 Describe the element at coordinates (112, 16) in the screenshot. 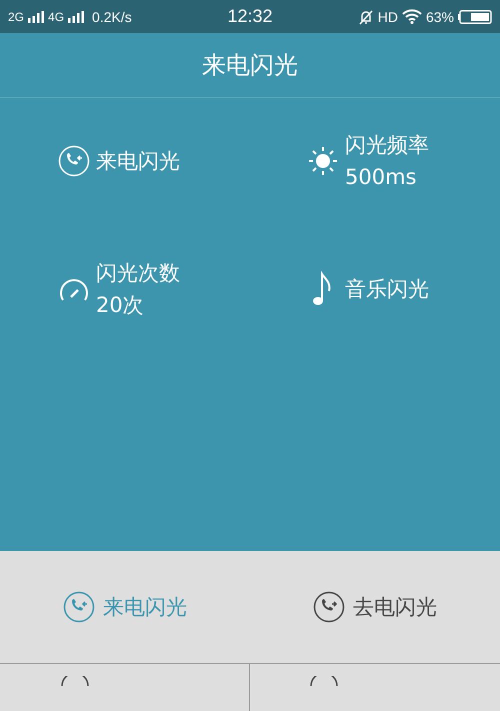

I see `network-label: 0.2K/s` at that location.